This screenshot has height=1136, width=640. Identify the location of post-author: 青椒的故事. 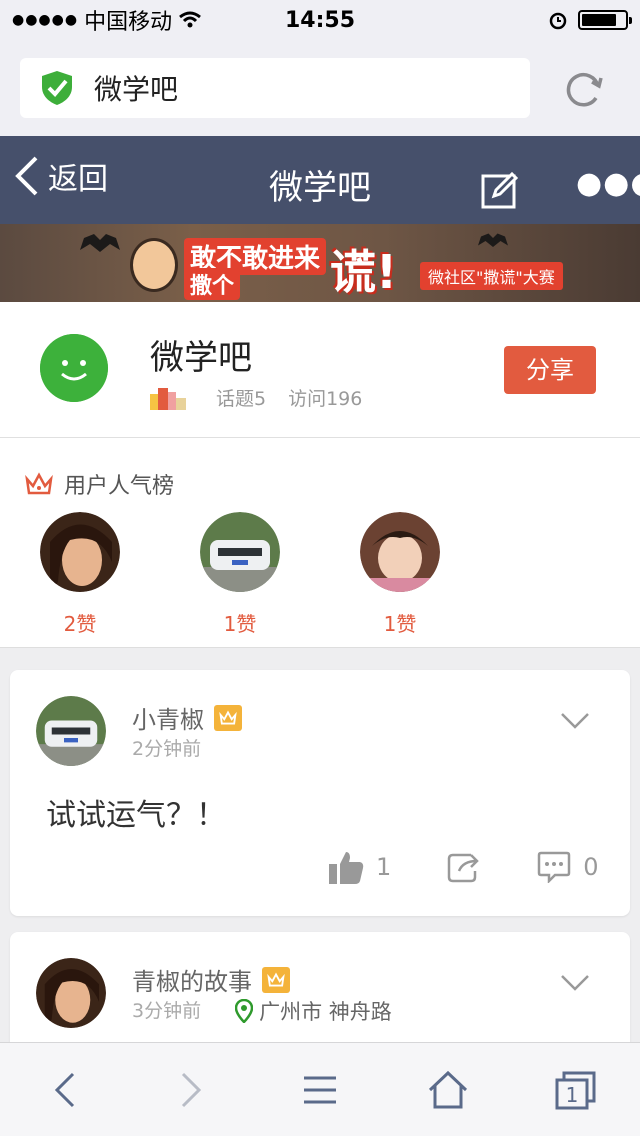
(211, 979).